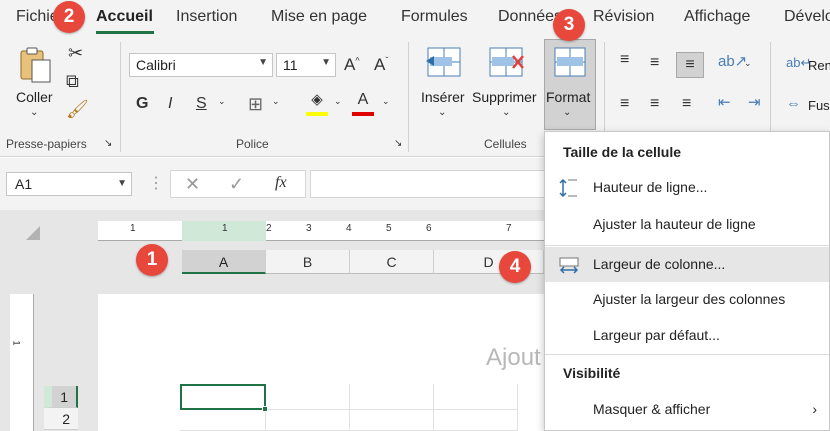 The height and width of the screenshot is (431, 830). What do you see at coordinates (24, 184) in the screenshot?
I see `name-box-value: A1` at bounding box center [24, 184].